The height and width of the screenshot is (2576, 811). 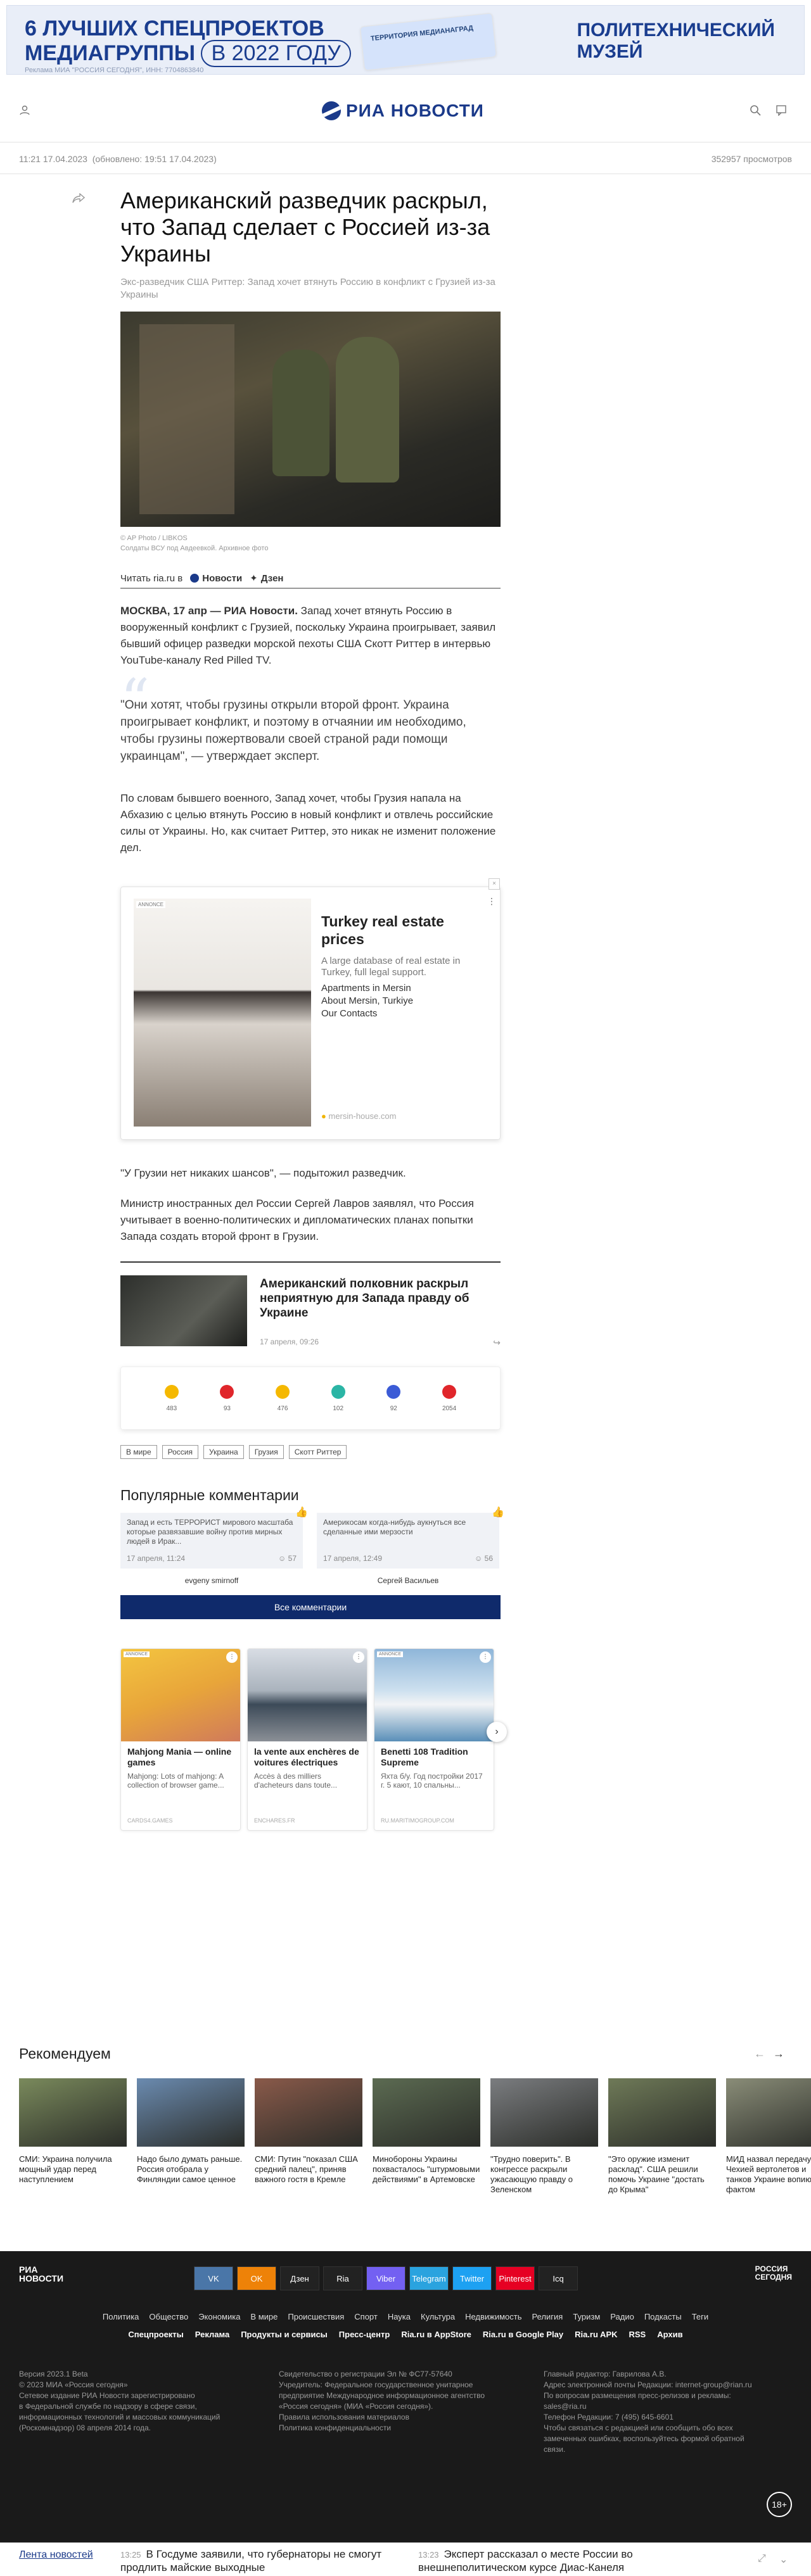 I want to click on footer-nav-link: Ria.ru в AppStore, so click(x=436, y=2334).